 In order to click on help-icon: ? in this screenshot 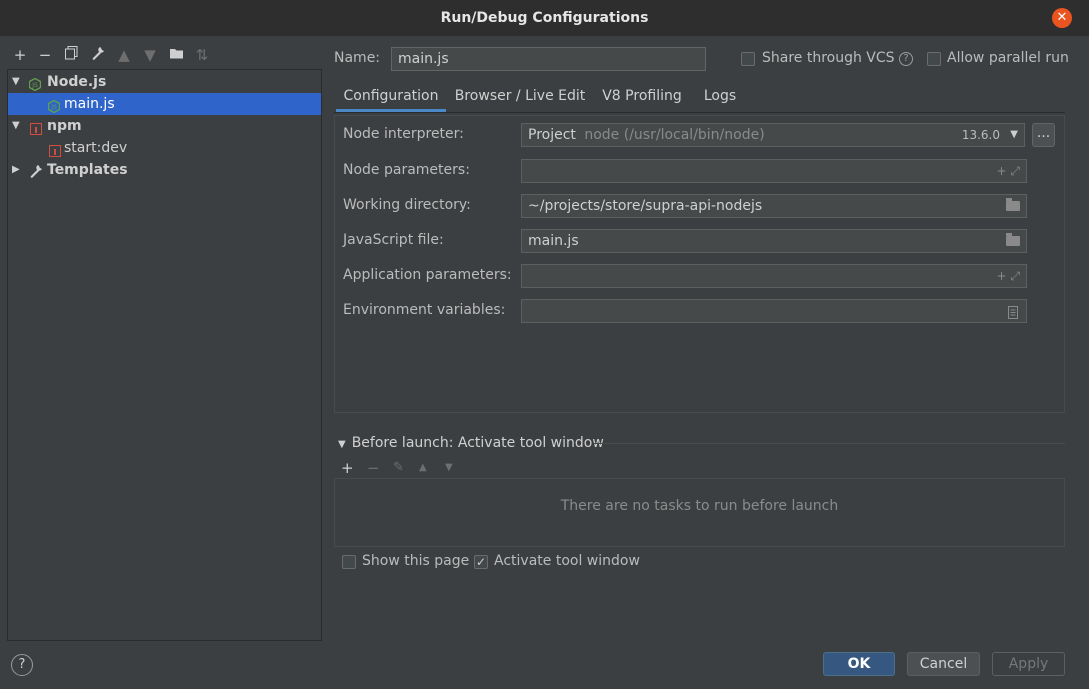, I will do `click(906, 59)`.